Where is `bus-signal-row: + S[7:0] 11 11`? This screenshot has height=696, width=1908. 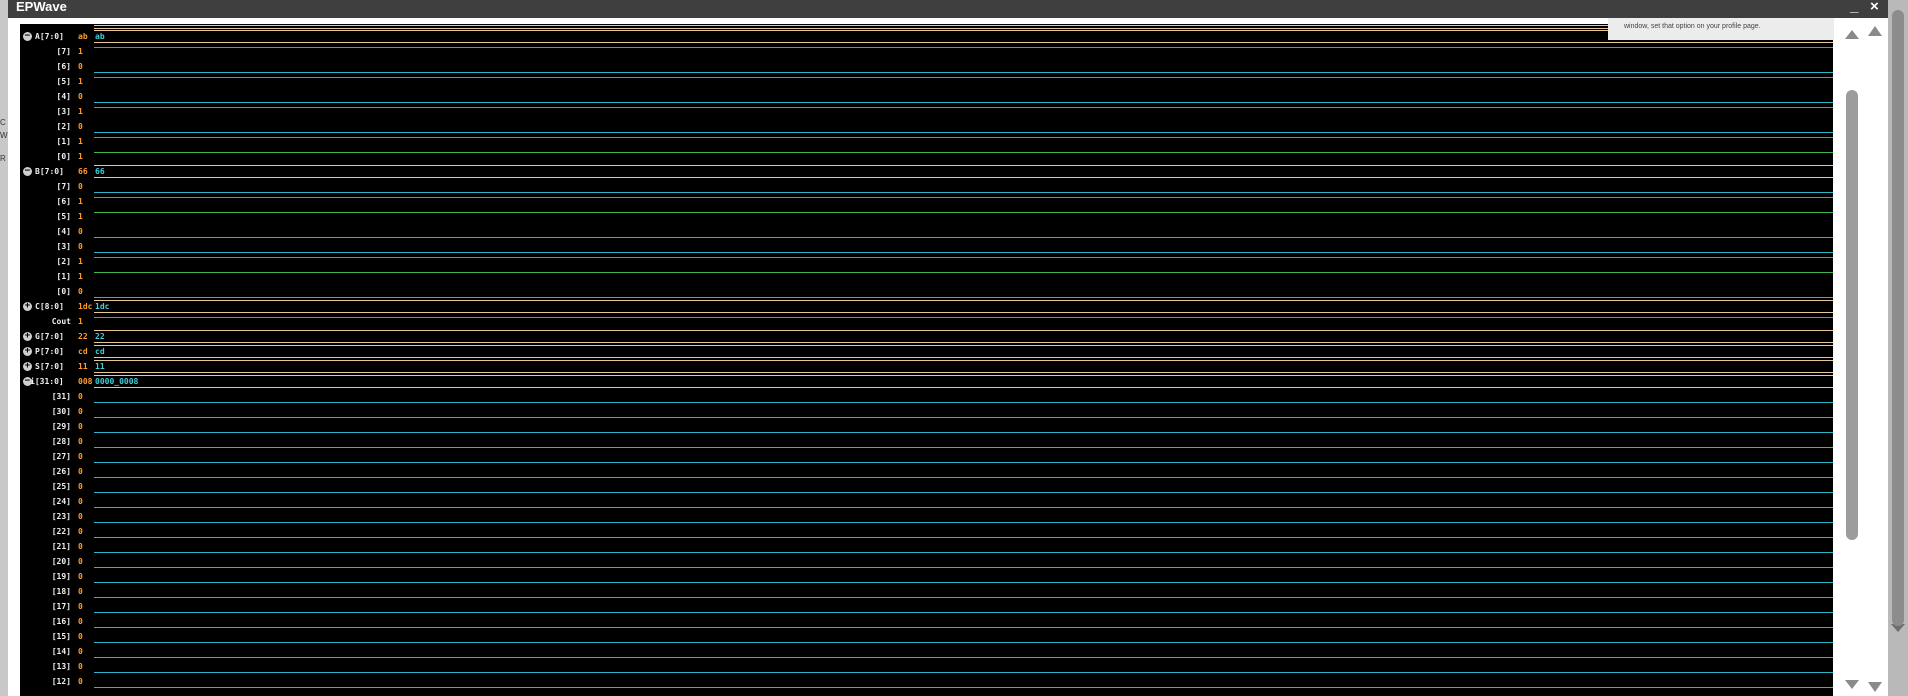 bus-signal-row: + S[7:0] 11 11 is located at coordinates (926, 366).